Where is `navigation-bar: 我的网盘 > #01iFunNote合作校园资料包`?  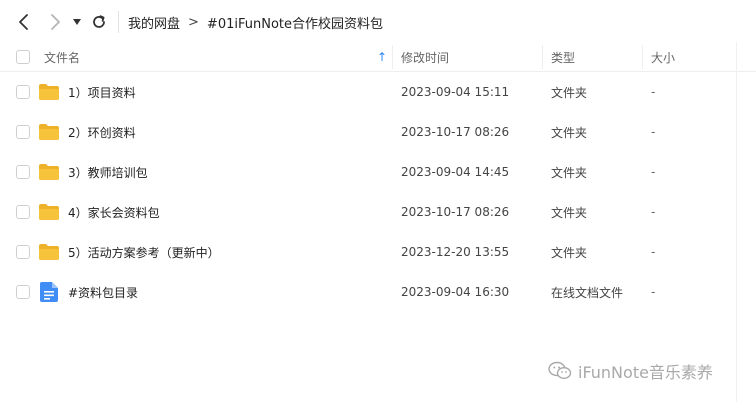 navigation-bar: 我的网盘 > #01iFunNote合作校园资料包 is located at coordinates (378, 22).